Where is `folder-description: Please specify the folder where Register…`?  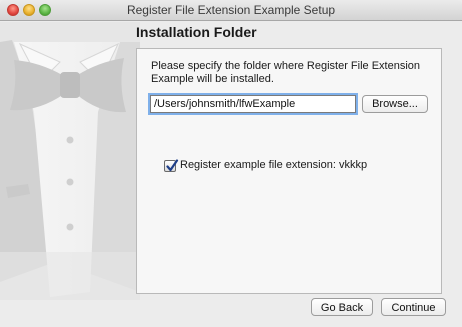 folder-description: Please specify the folder where Register… is located at coordinates (286, 72).